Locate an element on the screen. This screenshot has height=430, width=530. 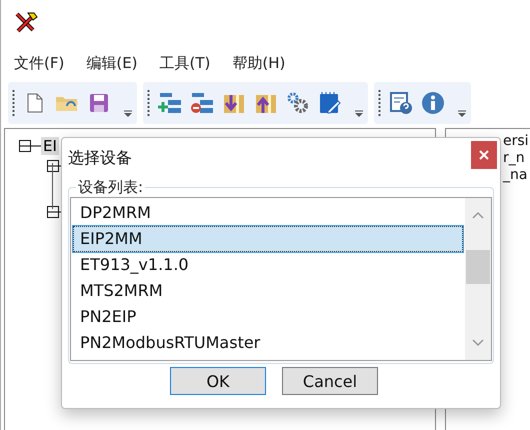
list-item: PN2EIP is located at coordinates (268, 317).